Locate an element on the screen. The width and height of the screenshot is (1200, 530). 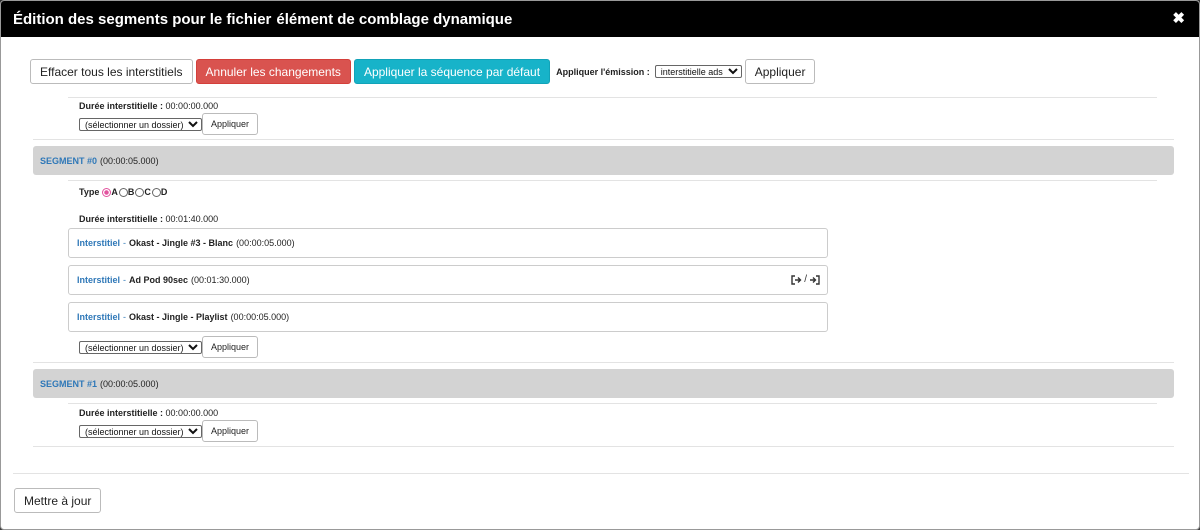
cancel-changes-button: Annuler les changements is located at coordinates (273, 71).